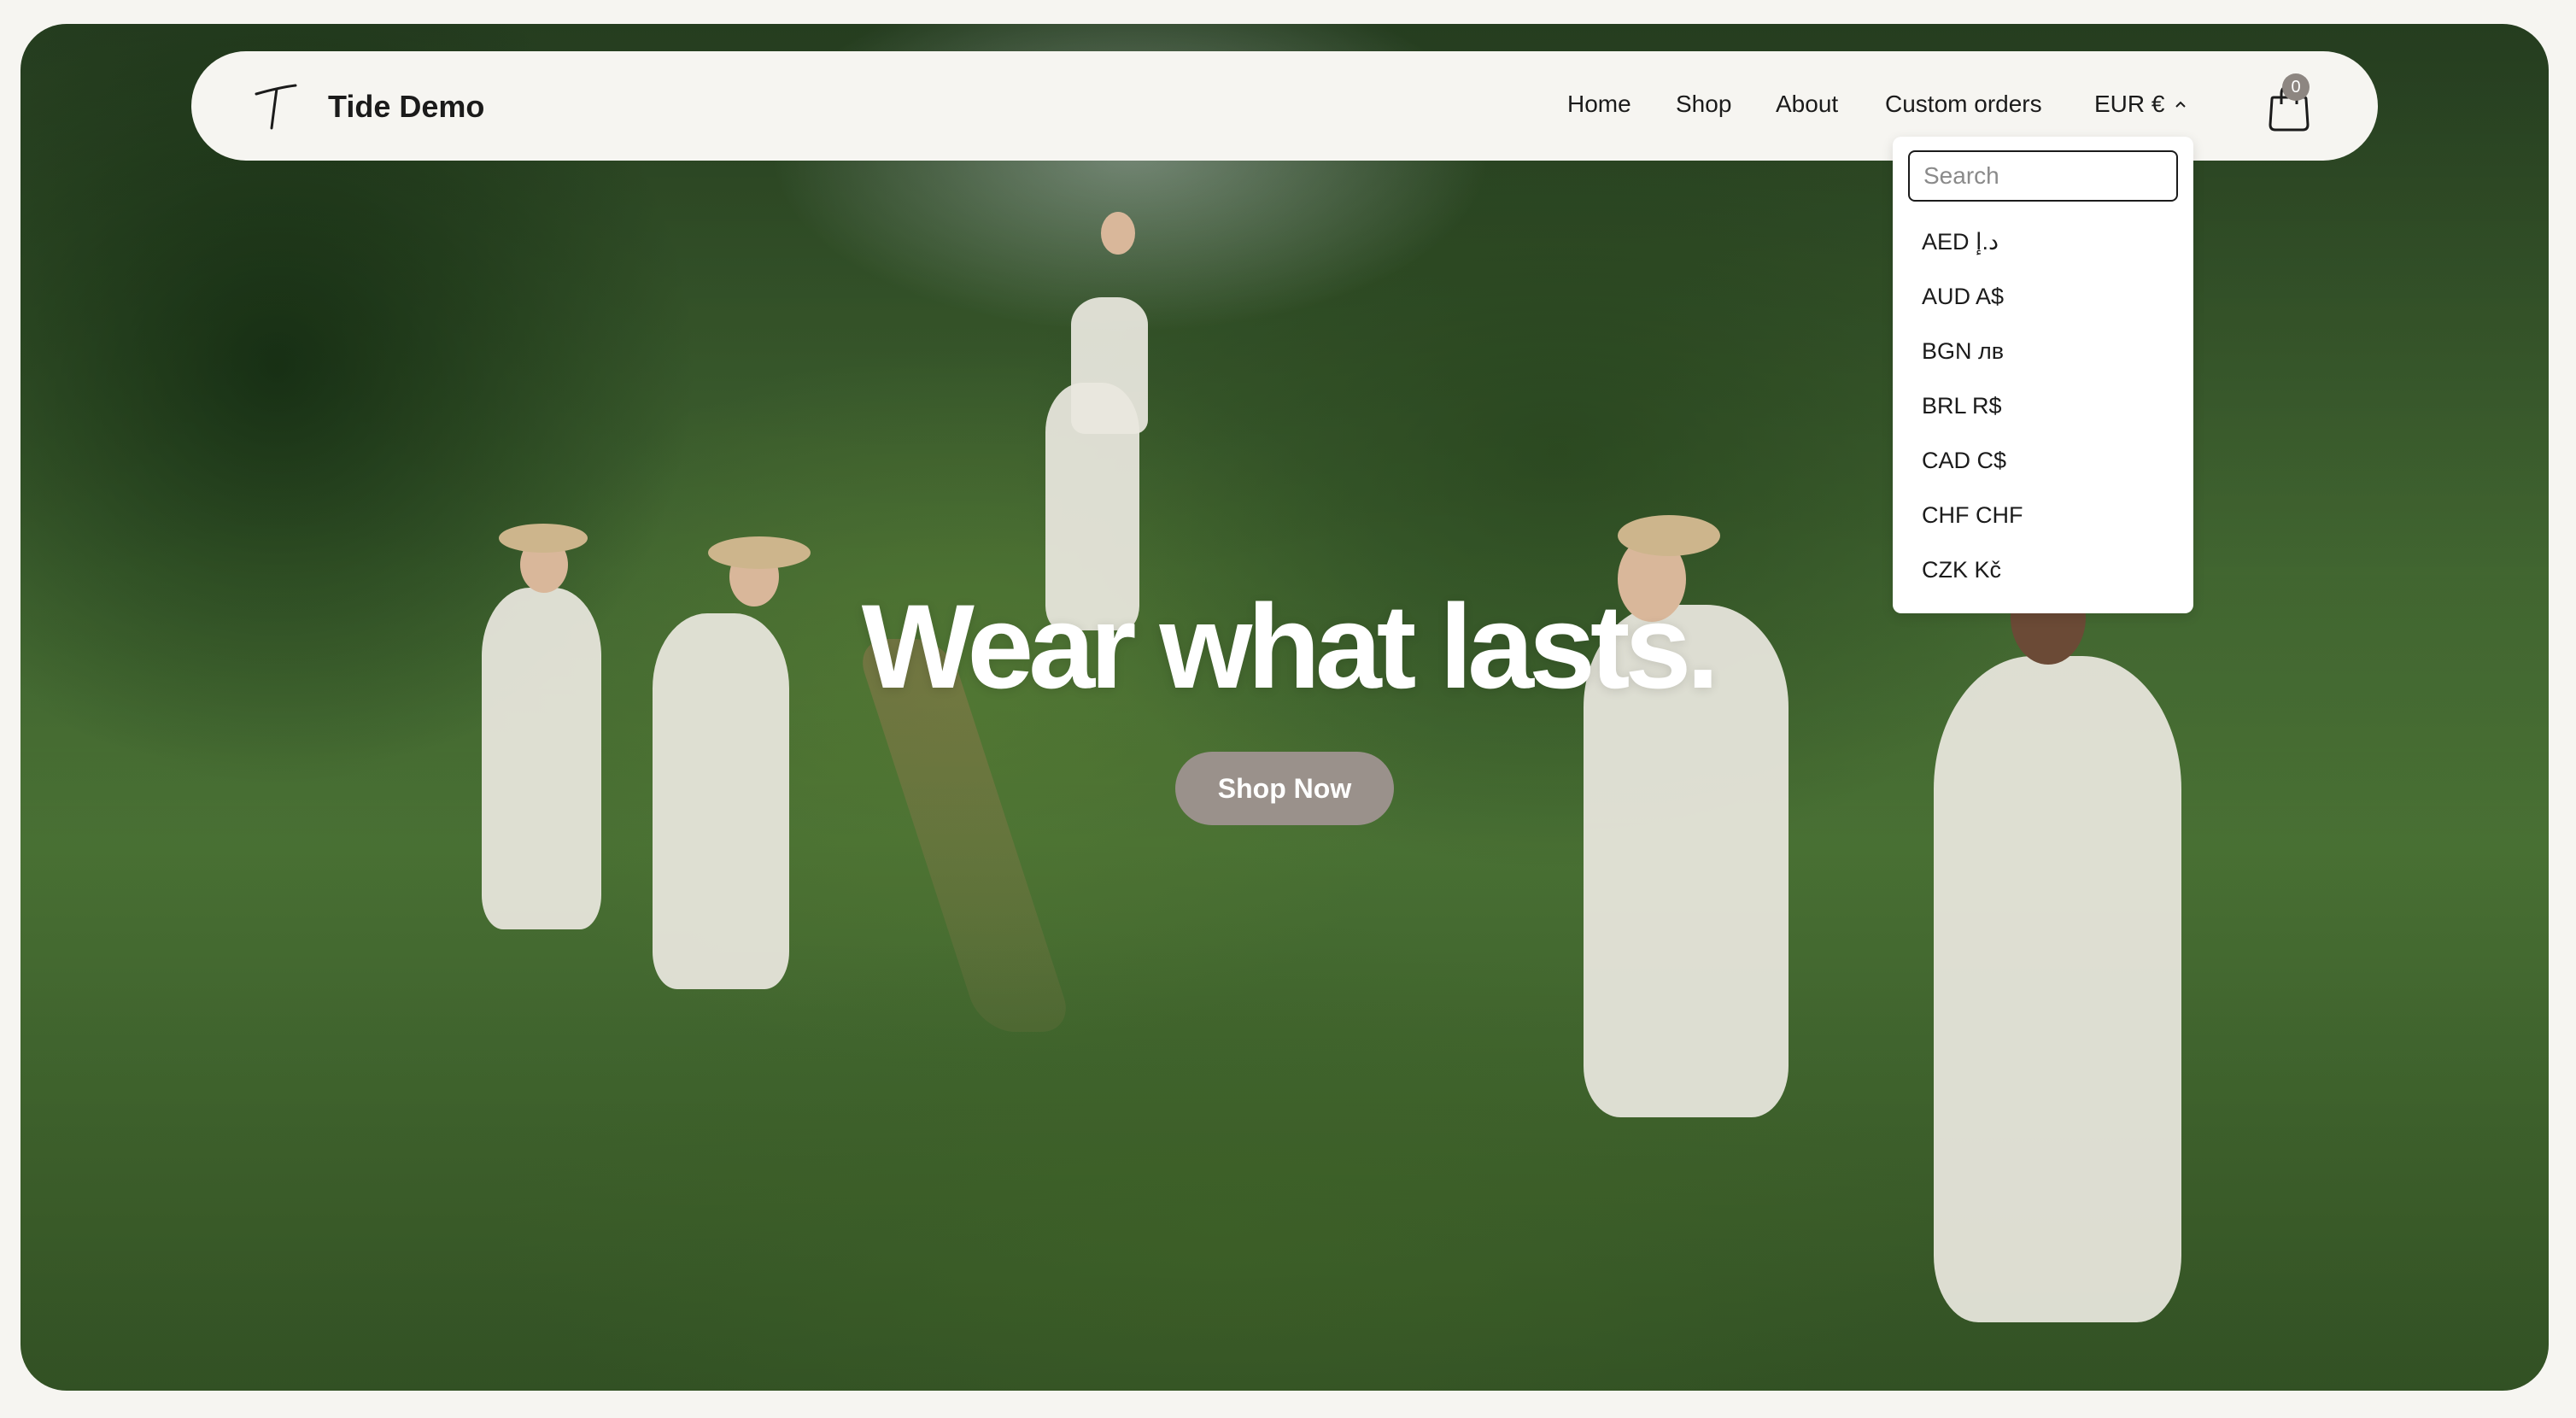  Describe the element at coordinates (1963, 297) in the screenshot. I see `currency-option-aud: AUD A$` at that location.